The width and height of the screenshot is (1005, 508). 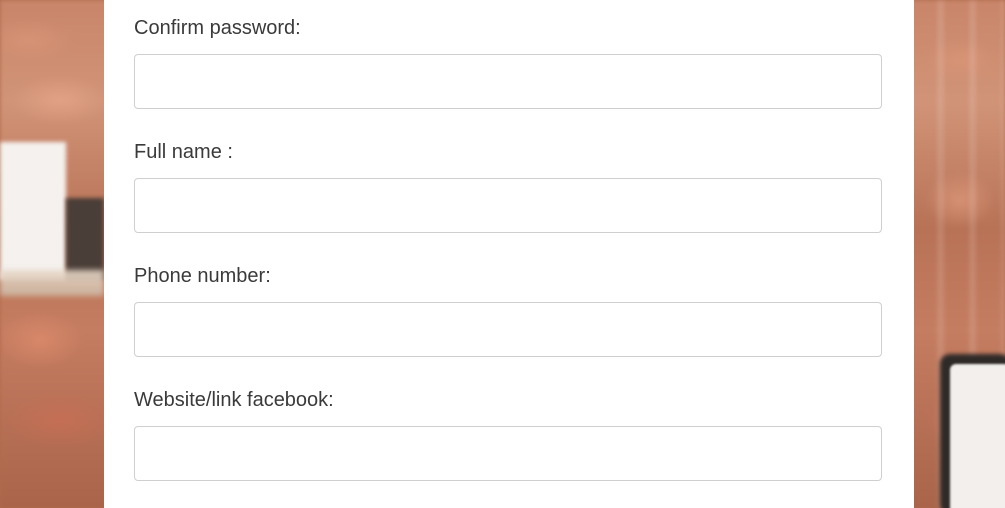 I want to click on full-name-label: Full name :, so click(x=183, y=152).